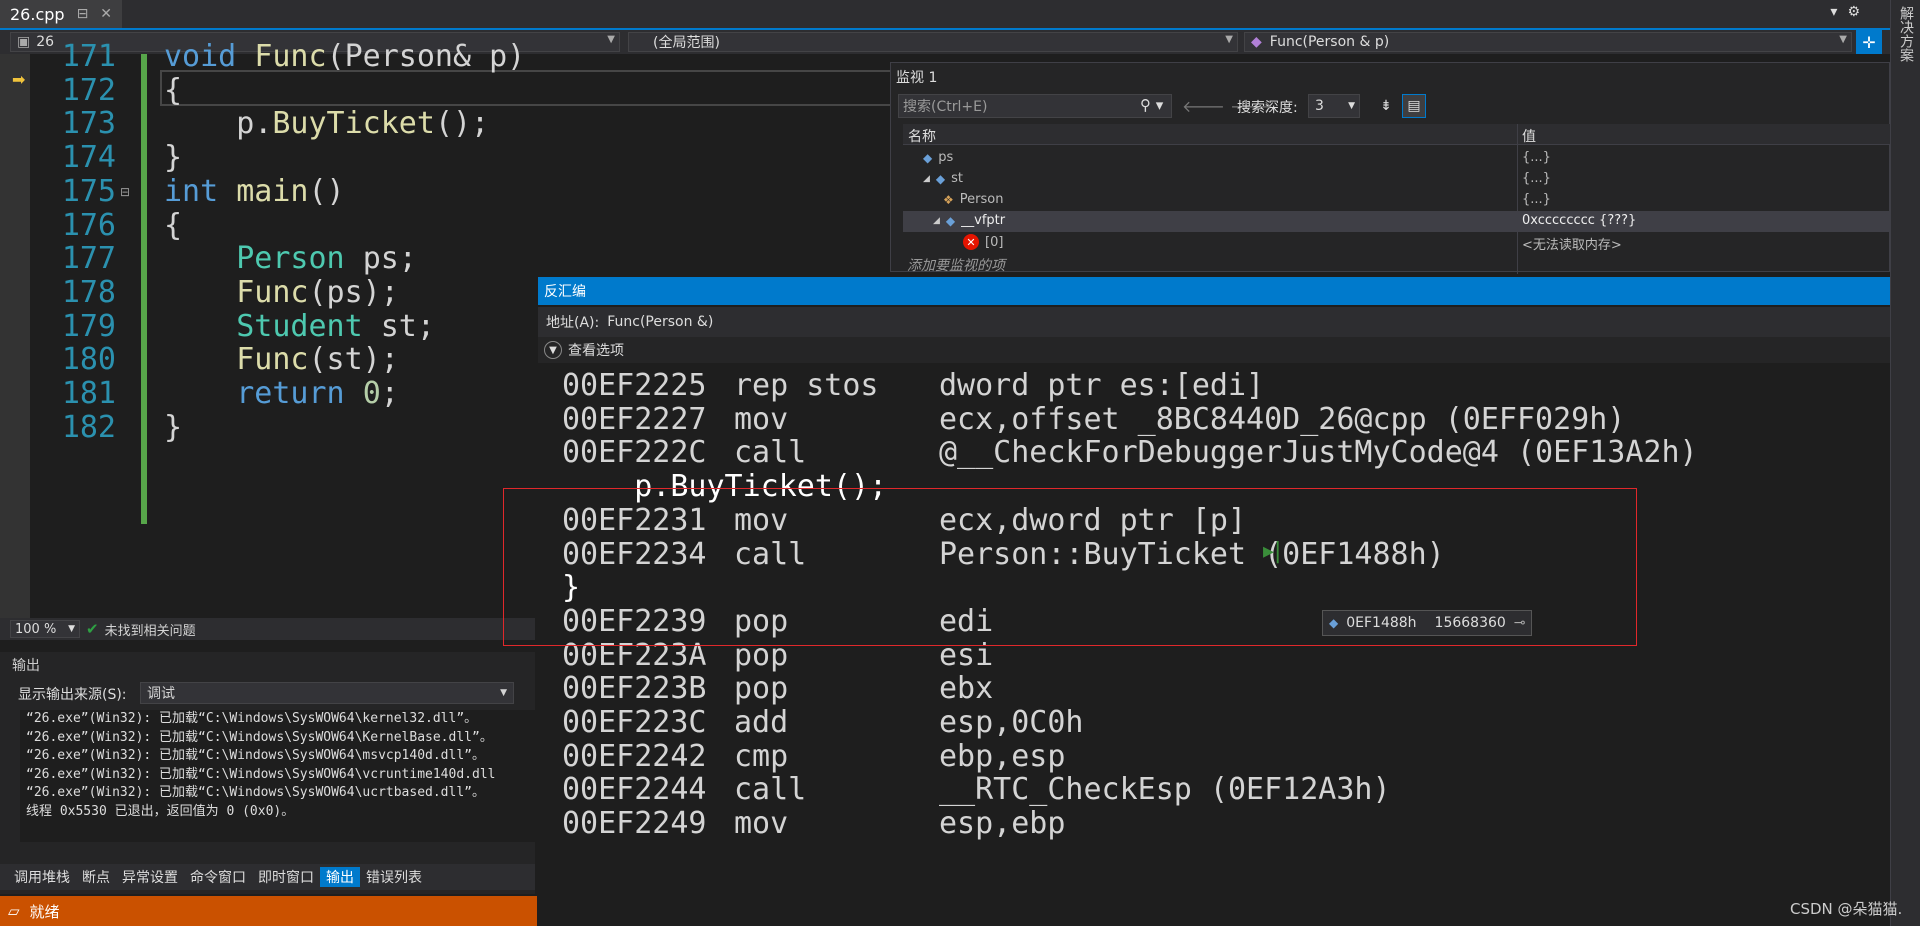  I want to click on search-icon: ⚲ ▾, so click(1151, 105).